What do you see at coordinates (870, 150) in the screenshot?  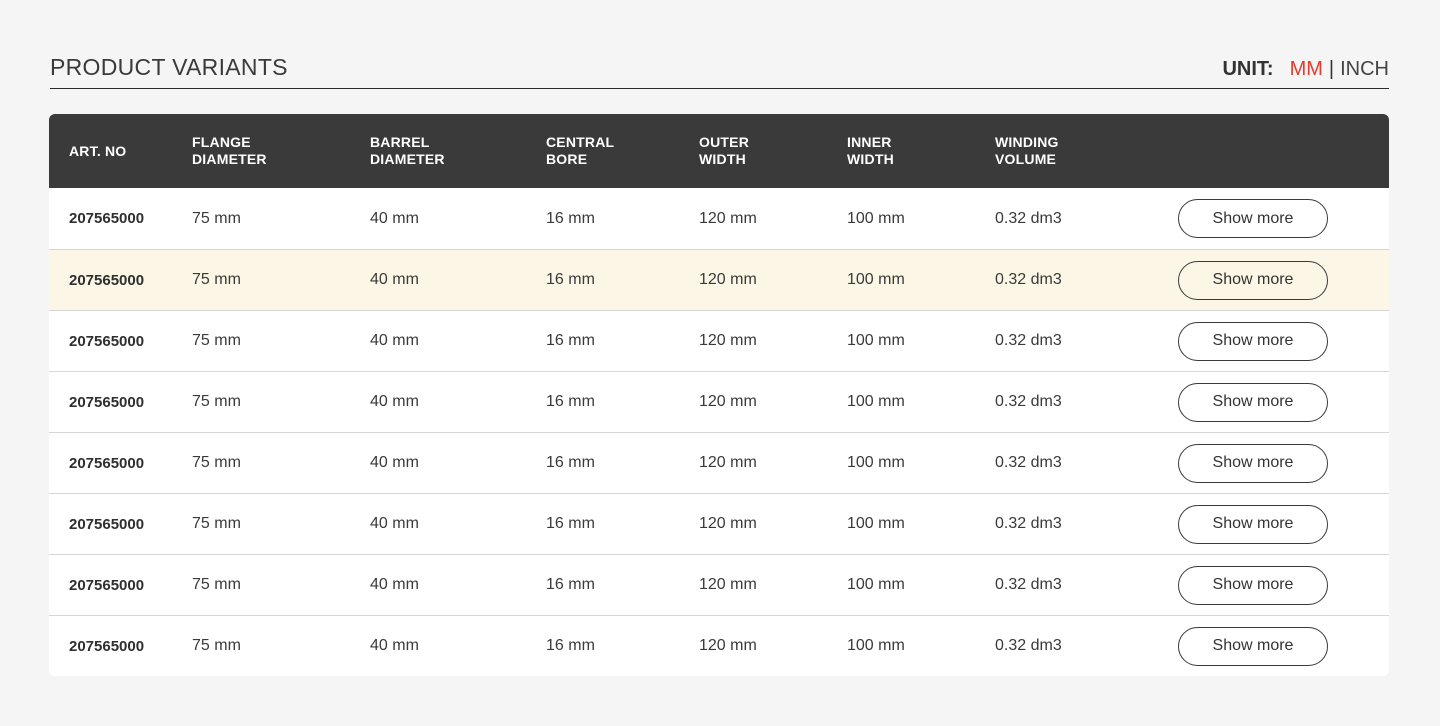 I see `column-header-inner-width: INNER WIDTH` at bounding box center [870, 150].